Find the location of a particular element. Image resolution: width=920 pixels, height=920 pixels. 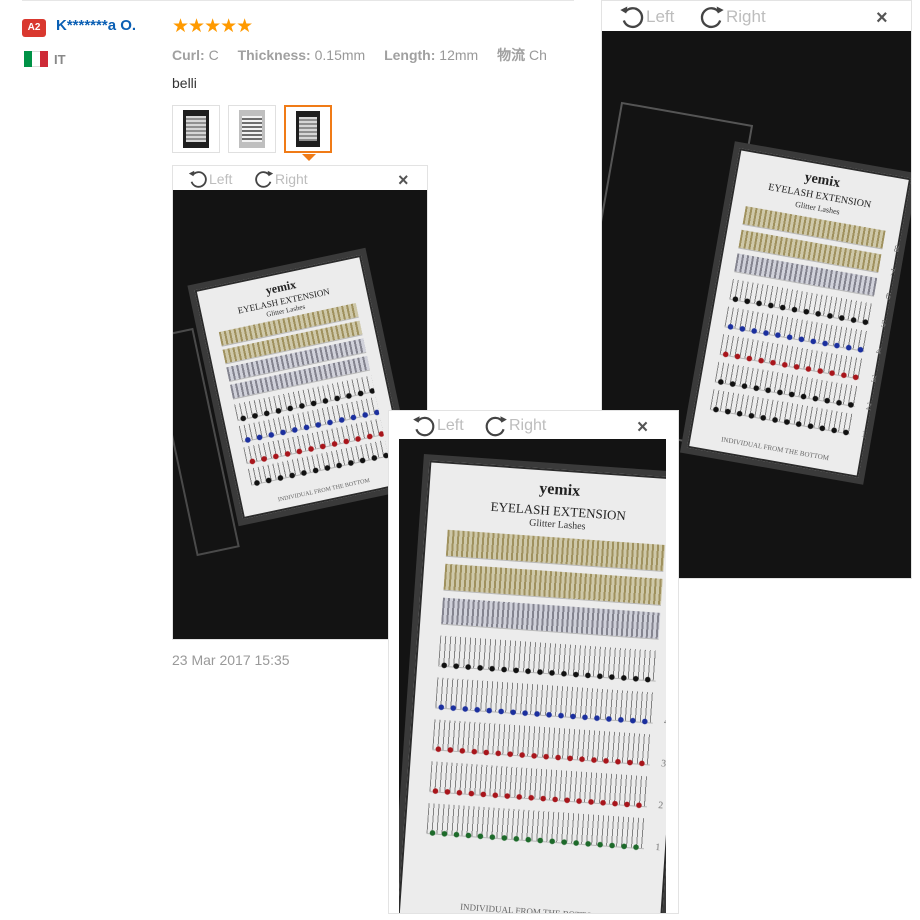

star-rating: ★★★★★ is located at coordinates (212, 26).